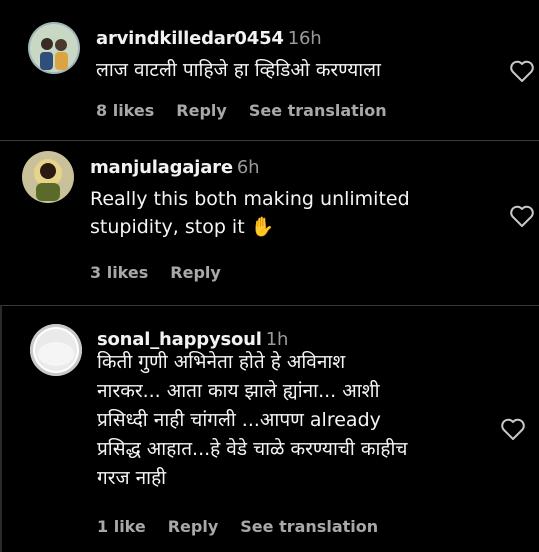  Describe the element at coordinates (238, 70) in the screenshot. I see `comment-text: लाज वाटली पाहिजे हा व्हिडिओ करण्याला` at that location.